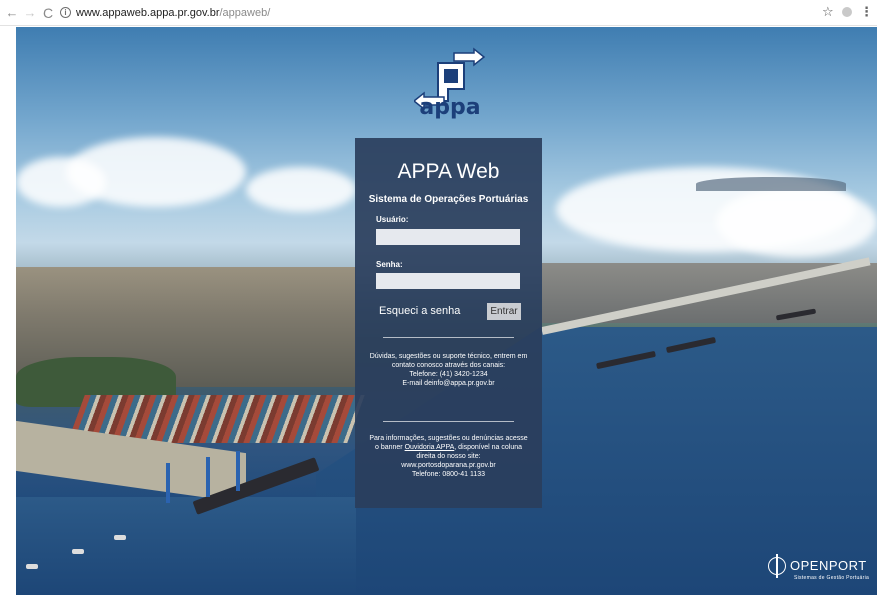  I want to click on username-label: Usuário:, so click(392, 219).